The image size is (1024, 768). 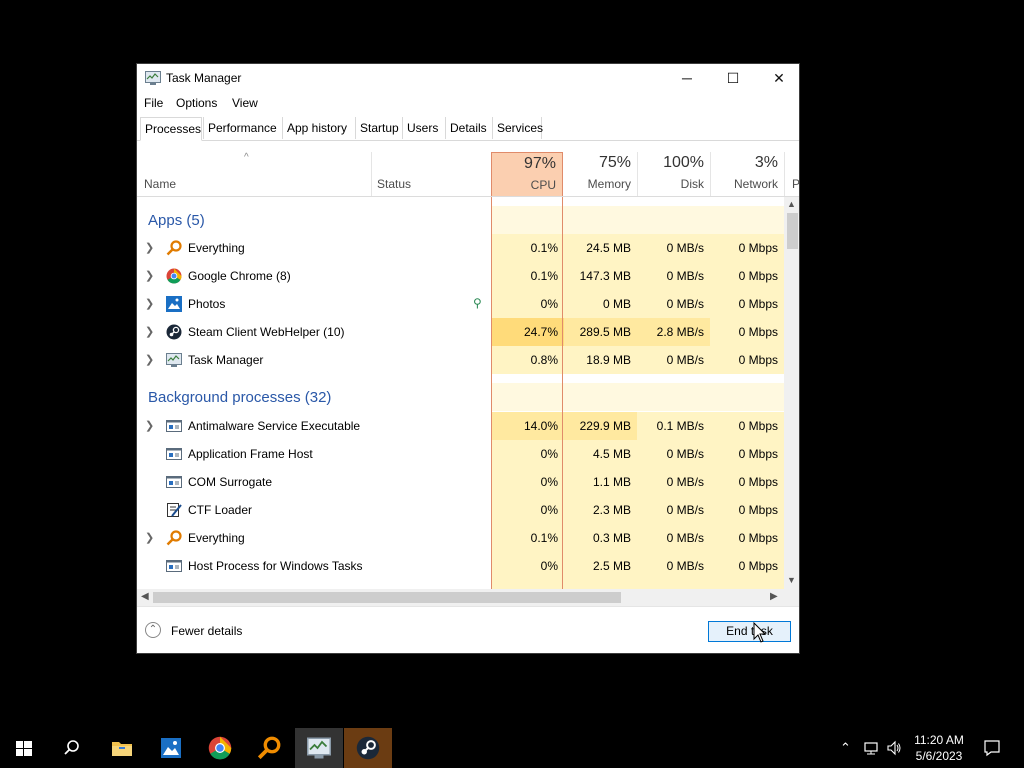 What do you see at coordinates (528, 482) in the screenshot?
I see `cell-cpu: 0%` at bounding box center [528, 482].